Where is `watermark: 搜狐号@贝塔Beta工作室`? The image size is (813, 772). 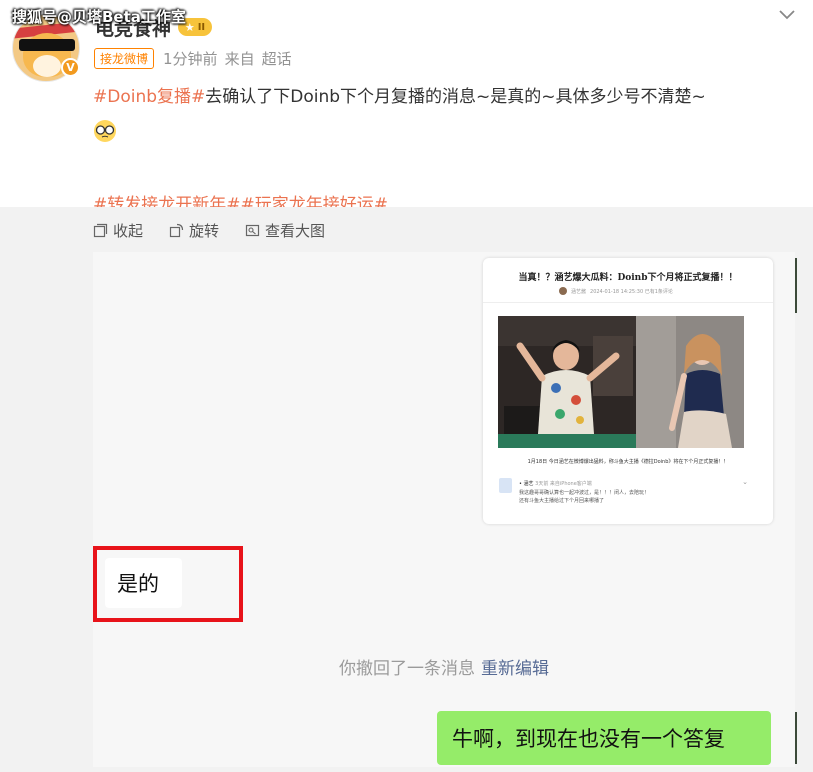 watermark: 搜狐号@贝塔Beta工作室 is located at coordinates (99, 17).